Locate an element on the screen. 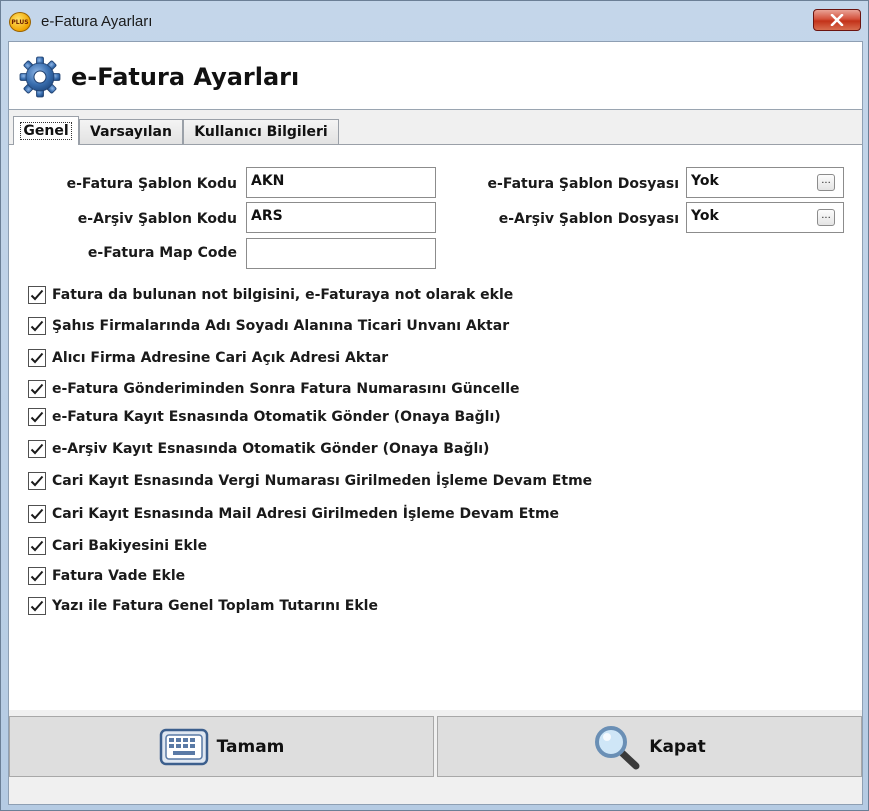 Image resolution: width=869 pixels, height=811 pixels. tab-strip: Genel Varsayılan Kullanıcı Bilgileri is located at coordinates (431, 130).